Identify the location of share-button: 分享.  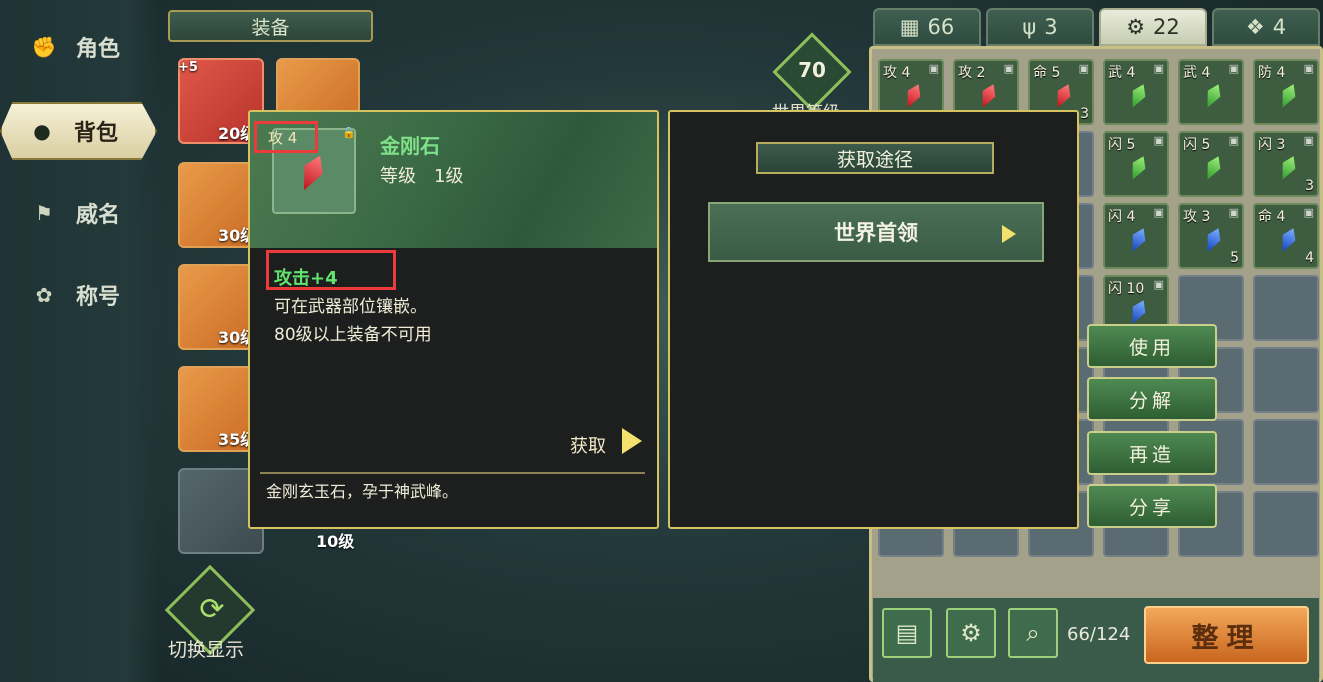
(1152, 506).